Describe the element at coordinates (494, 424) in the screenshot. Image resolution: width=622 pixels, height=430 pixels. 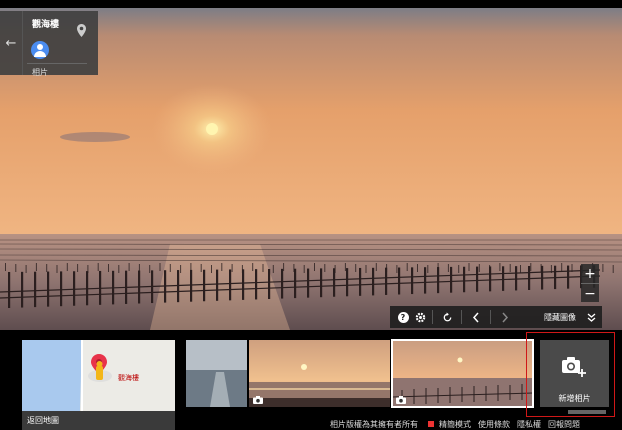
I see `terms-link: 使用條款` at that location.